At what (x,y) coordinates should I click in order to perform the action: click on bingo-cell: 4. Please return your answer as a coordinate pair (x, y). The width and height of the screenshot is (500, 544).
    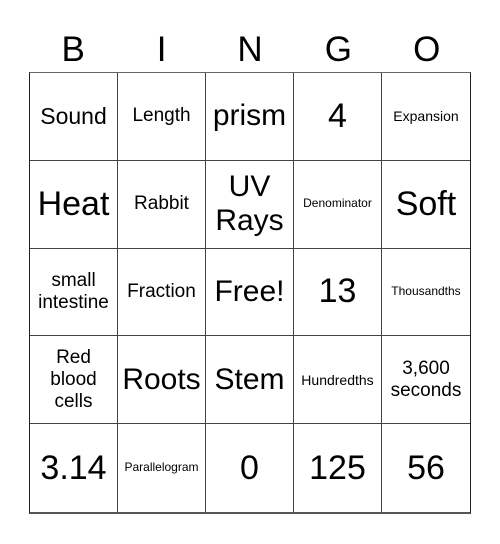
    Looking at the image, I should click on (338, 117).